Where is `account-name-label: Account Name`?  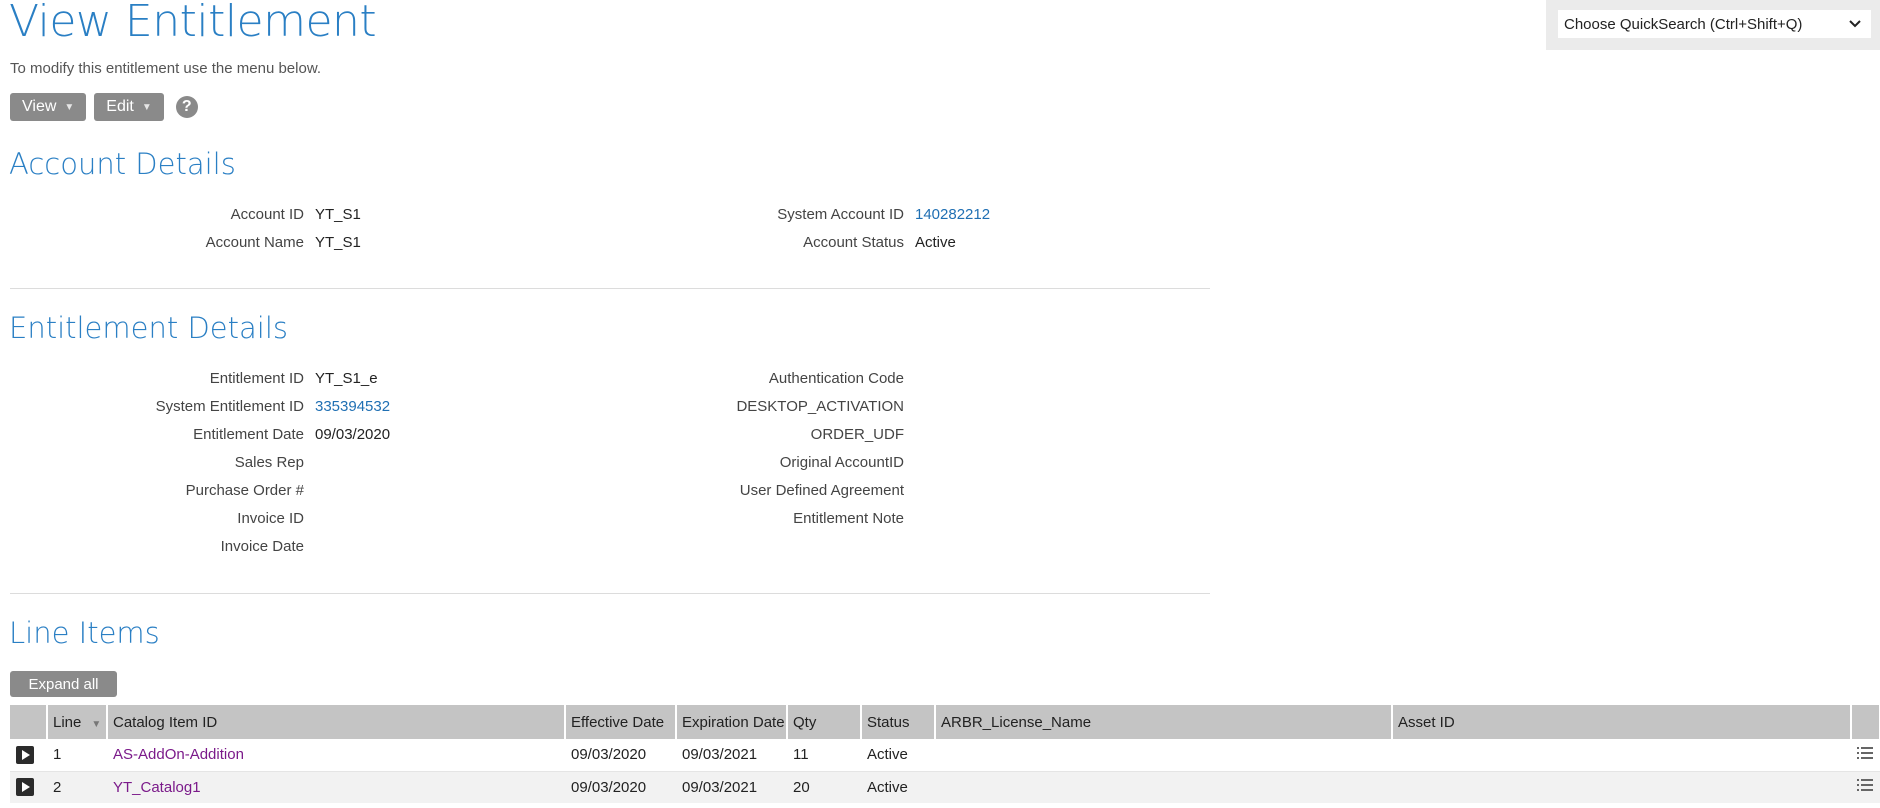
account-name-label: Account Name is located at coordinates (254, 242).